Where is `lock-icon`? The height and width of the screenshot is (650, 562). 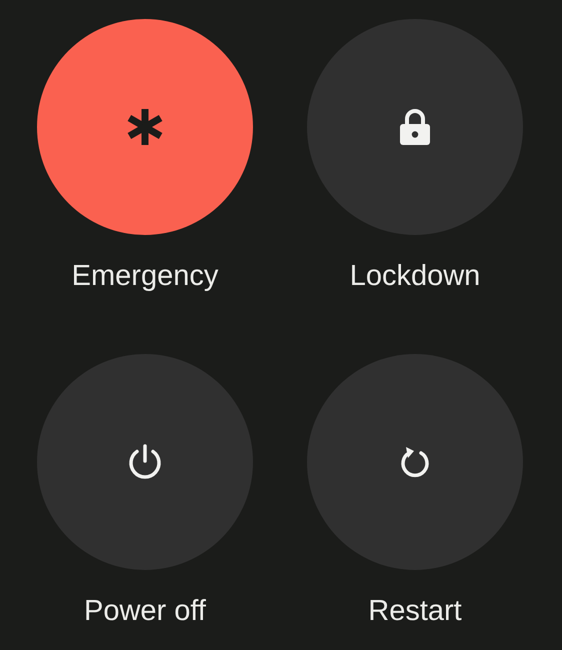
lock-icon is located at coordinates (415, 127).